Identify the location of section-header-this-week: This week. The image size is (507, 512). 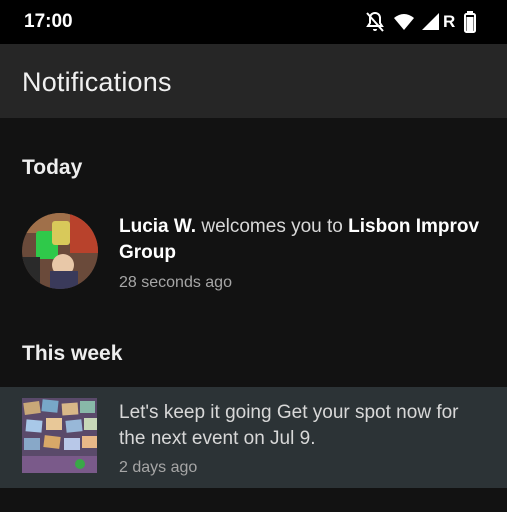
(72, 353).